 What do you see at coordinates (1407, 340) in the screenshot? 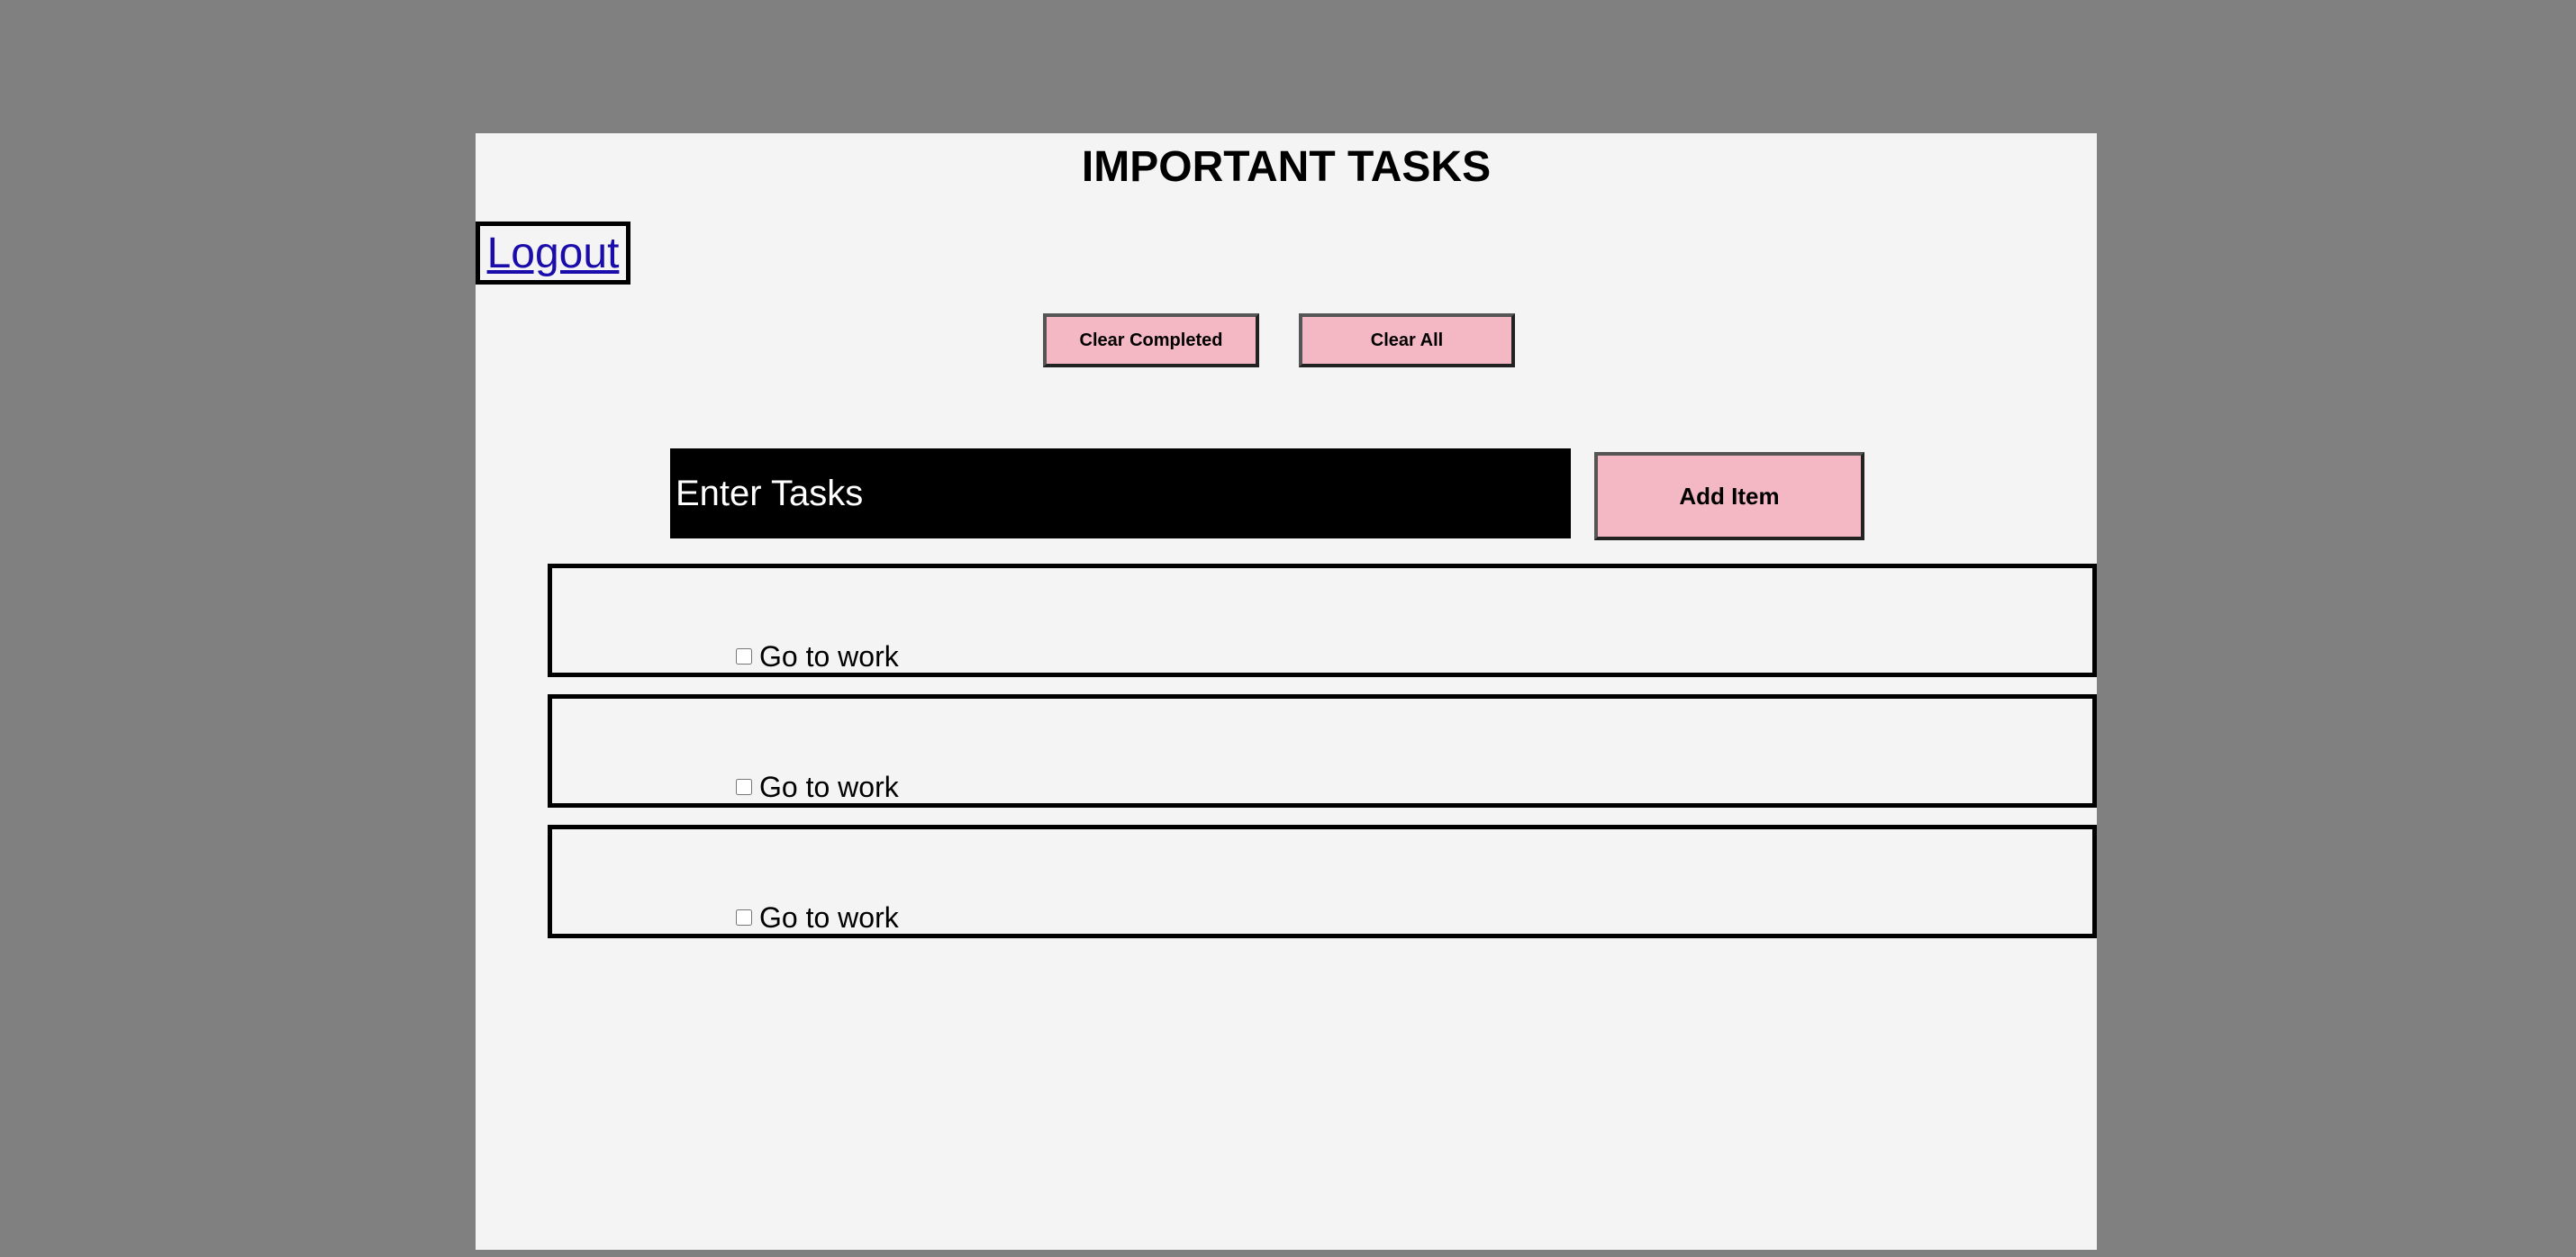
I see `clear-all-button: Clear All` at bounding box center [1407, 340].